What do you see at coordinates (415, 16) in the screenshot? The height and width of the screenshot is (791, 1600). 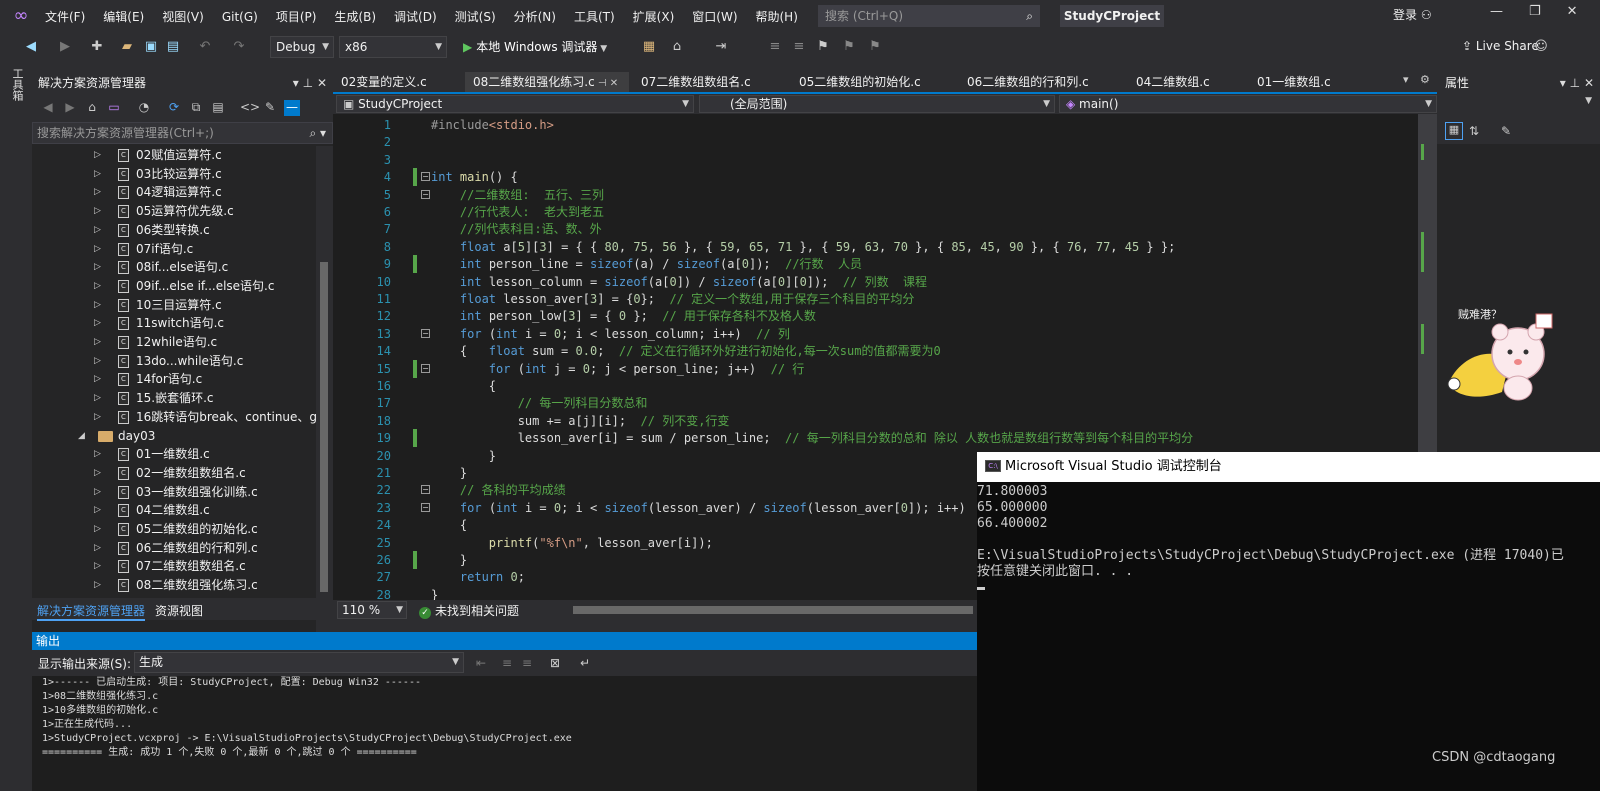 I see `menu-item: 调试(D)` at bounding box center [415, 16].